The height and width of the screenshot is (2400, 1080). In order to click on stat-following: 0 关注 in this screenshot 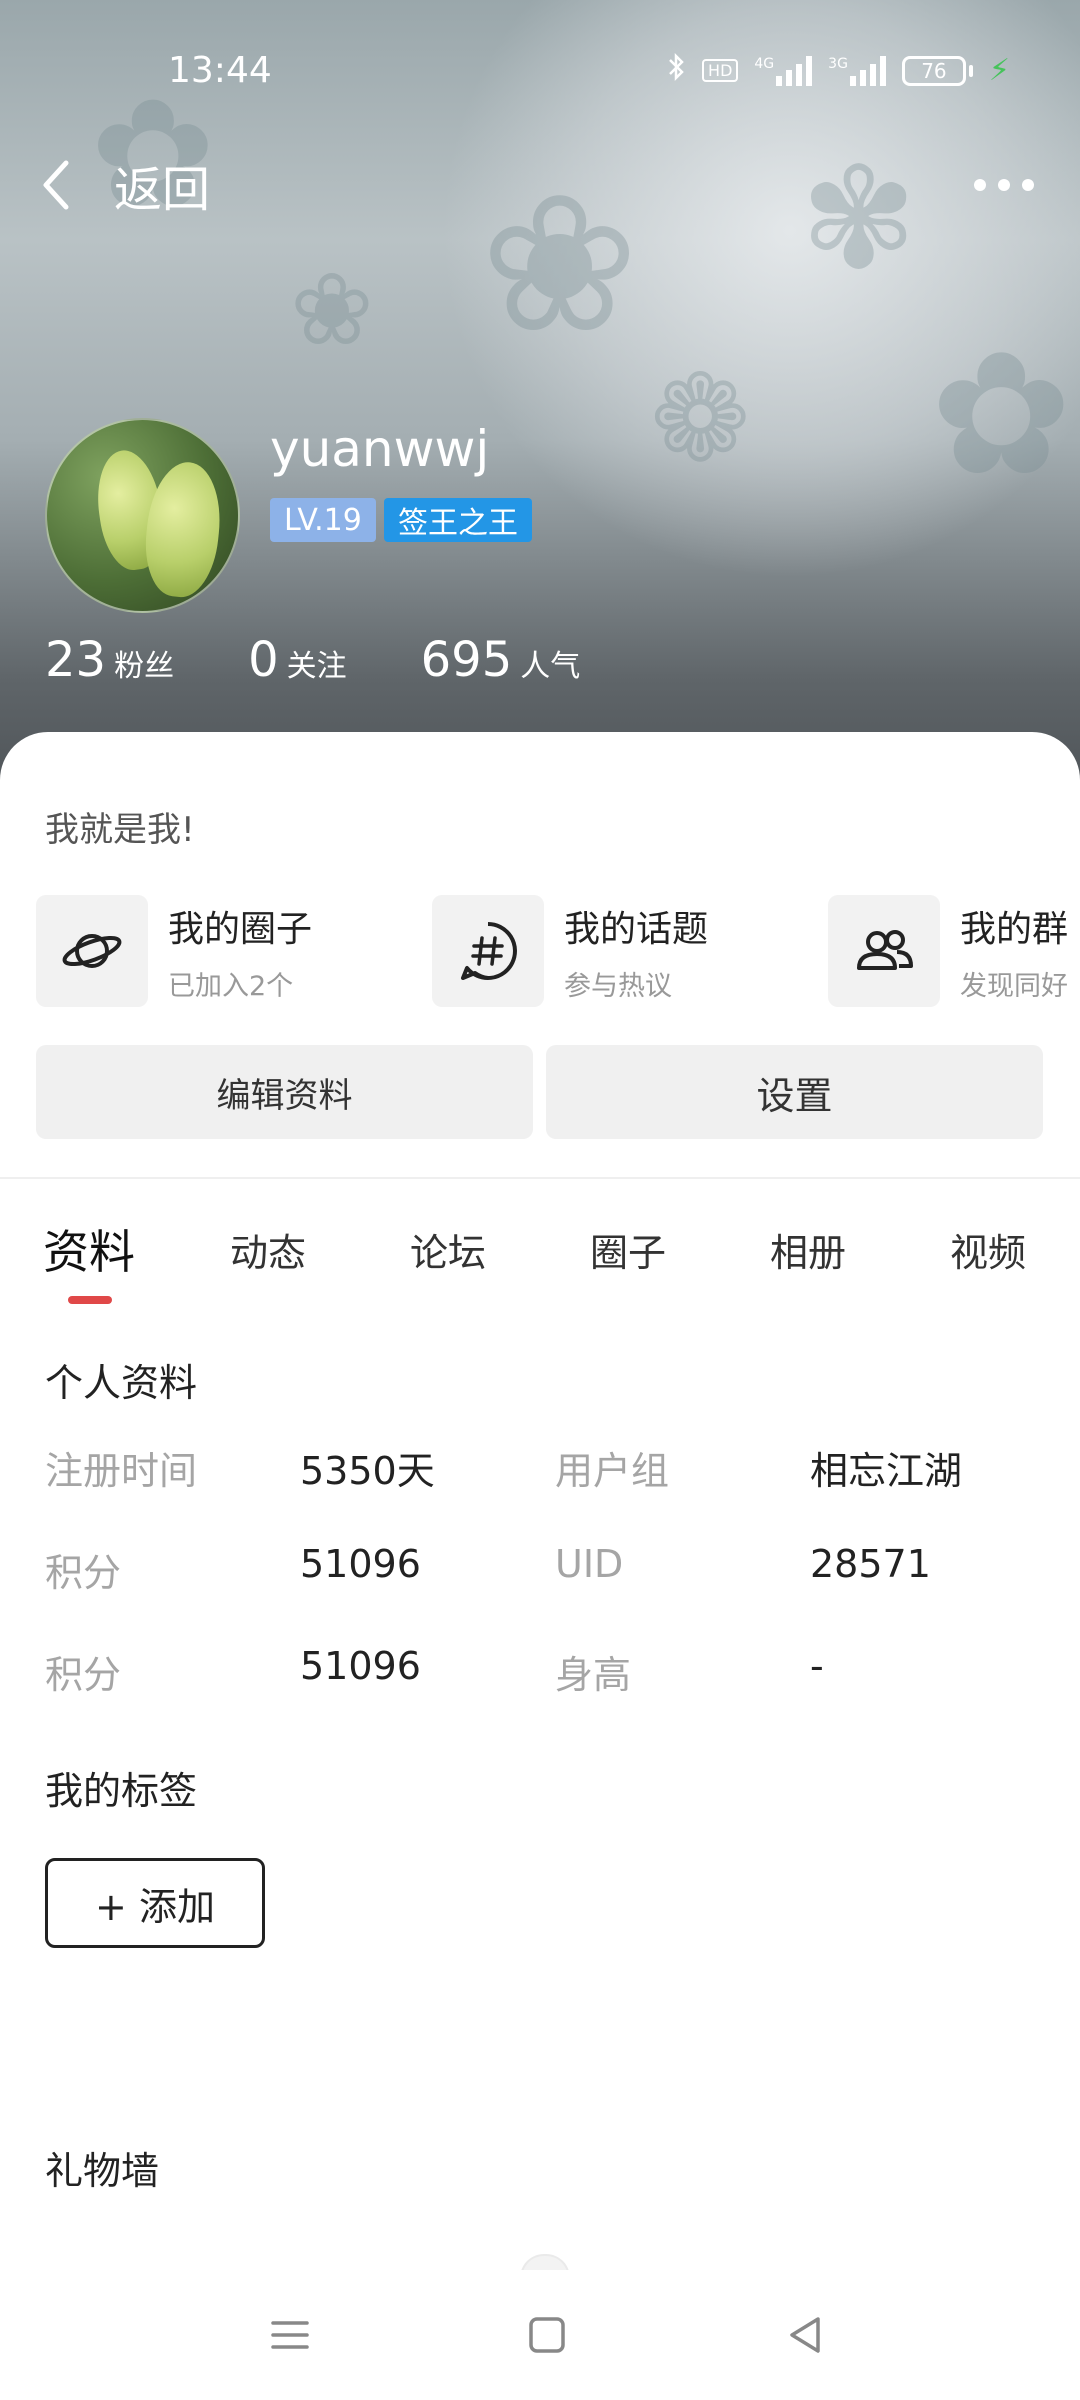, I will do `click(297, 660)`.